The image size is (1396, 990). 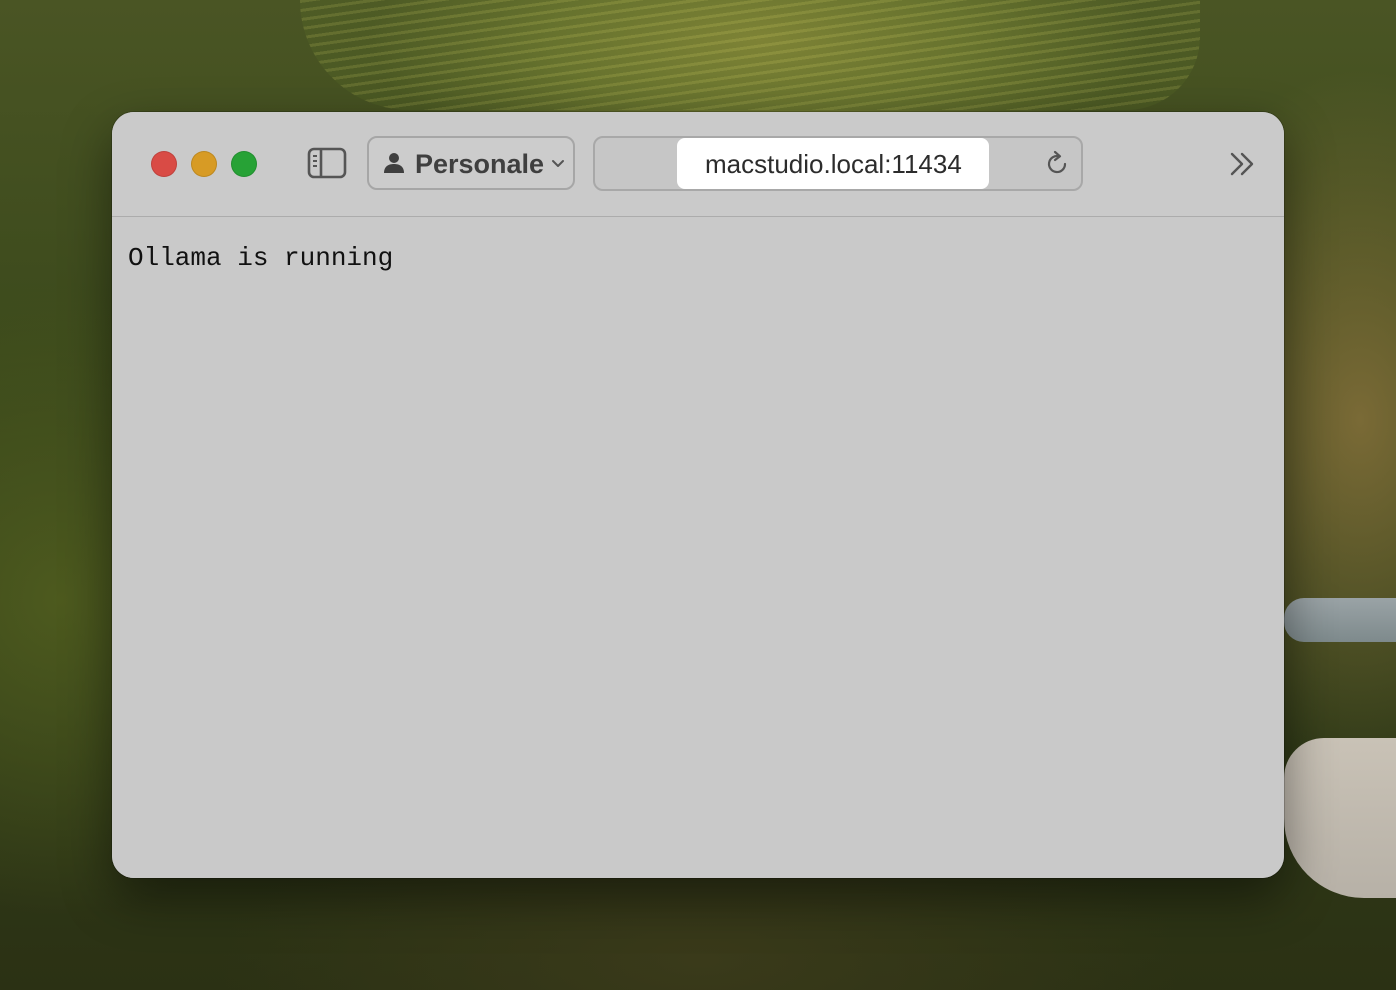 I want to click on chevron-down-icon, so click(x=558, y=163).